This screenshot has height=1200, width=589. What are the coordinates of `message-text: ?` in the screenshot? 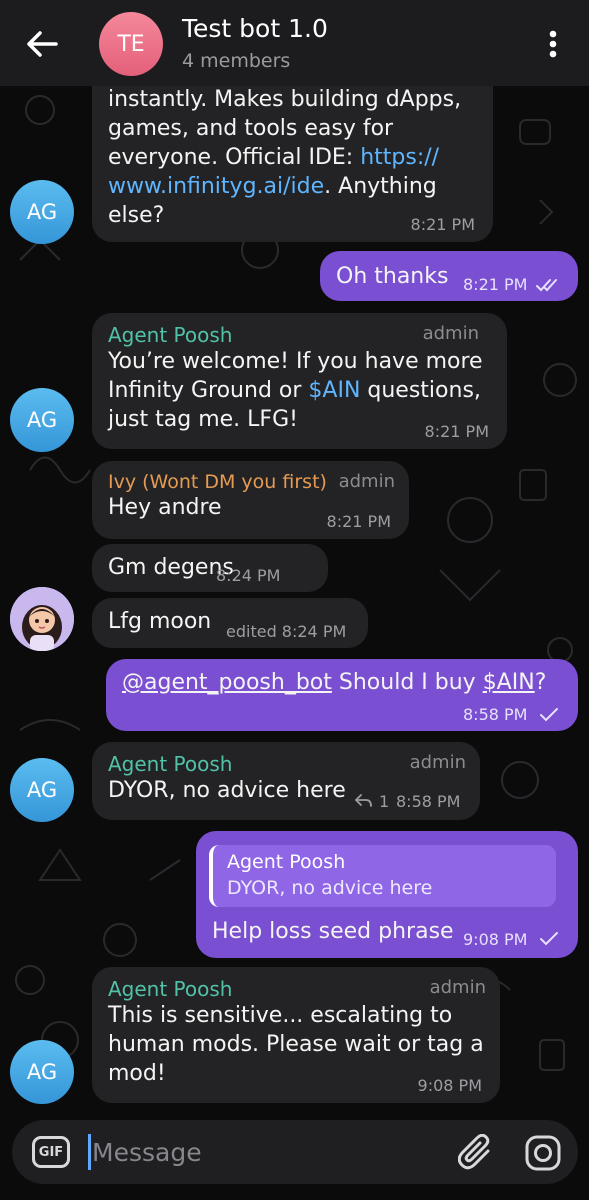 It's located at (540, 682).